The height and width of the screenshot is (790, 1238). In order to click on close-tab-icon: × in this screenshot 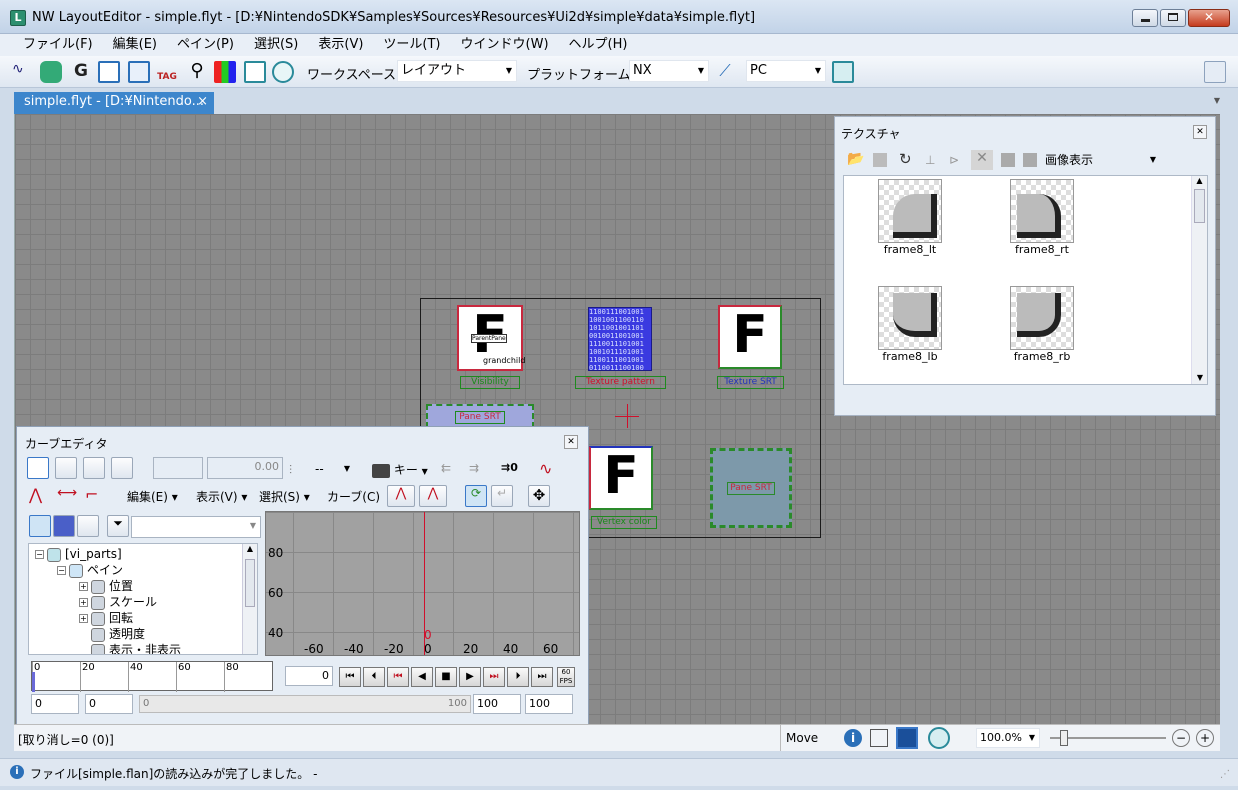, I will do `click(202, 102)`.